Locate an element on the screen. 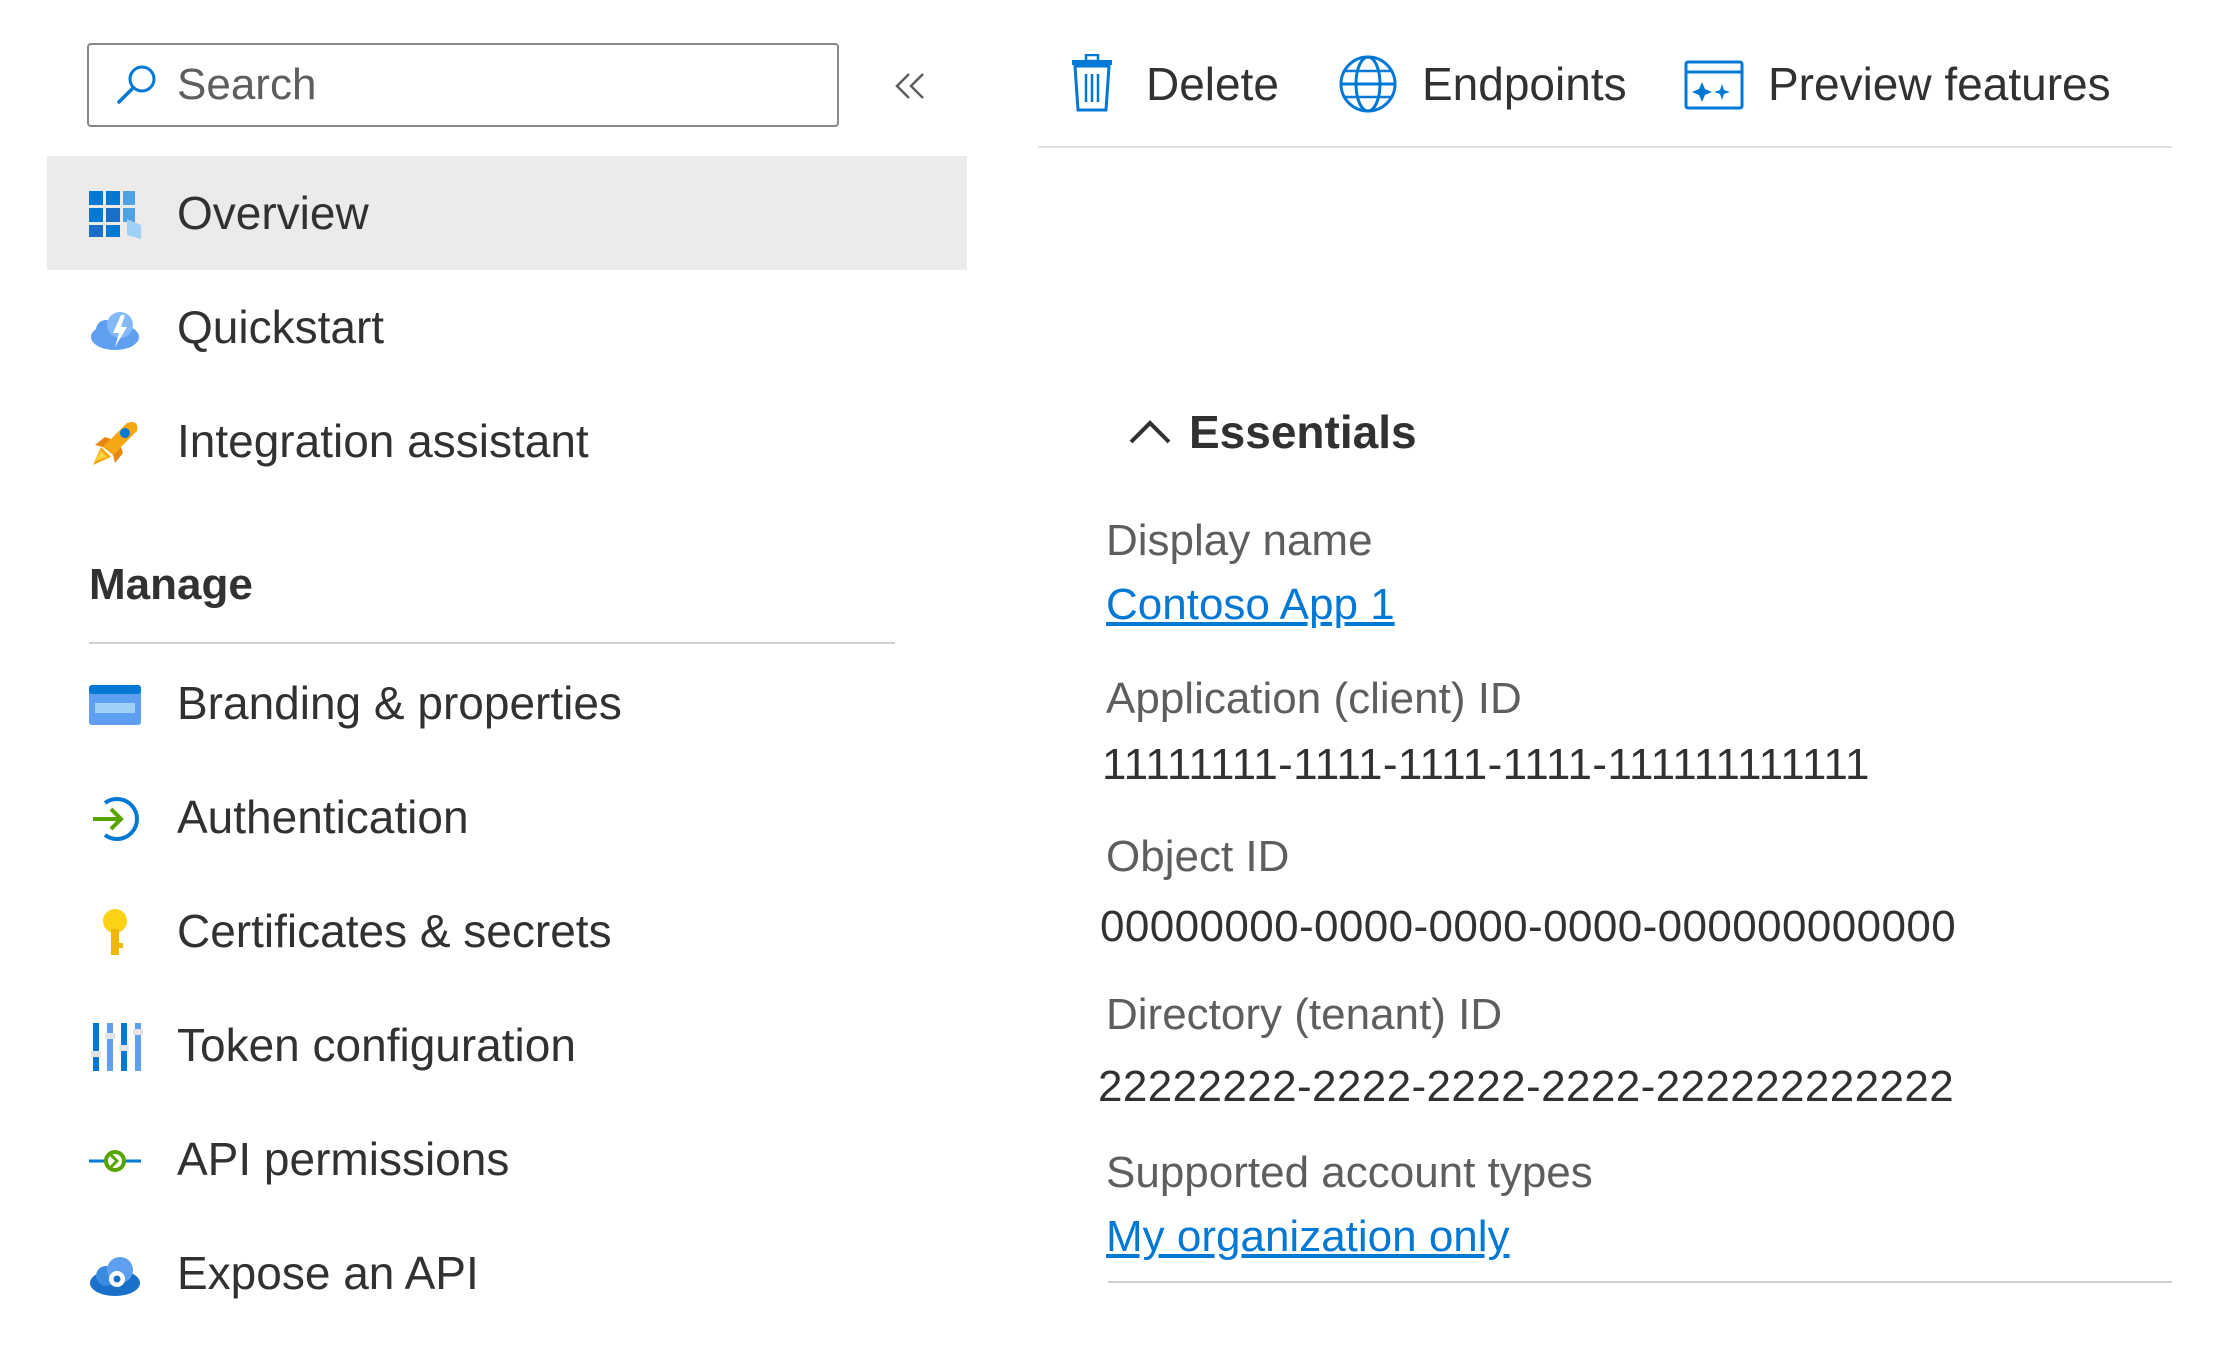  trash-icon is located at coordinates (1092, 83).